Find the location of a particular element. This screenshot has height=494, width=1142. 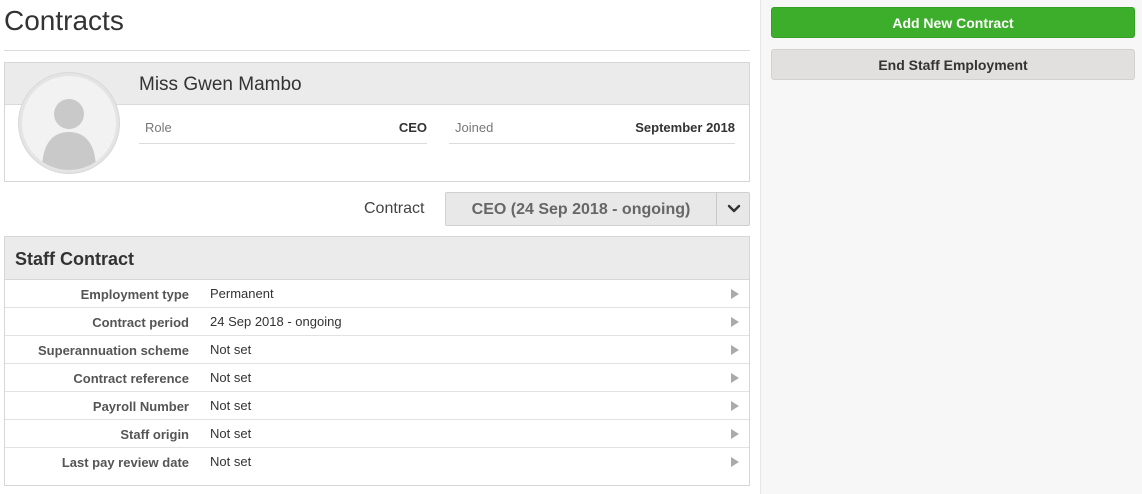

row-label: Contract reference is located at coordinates (131, 378).